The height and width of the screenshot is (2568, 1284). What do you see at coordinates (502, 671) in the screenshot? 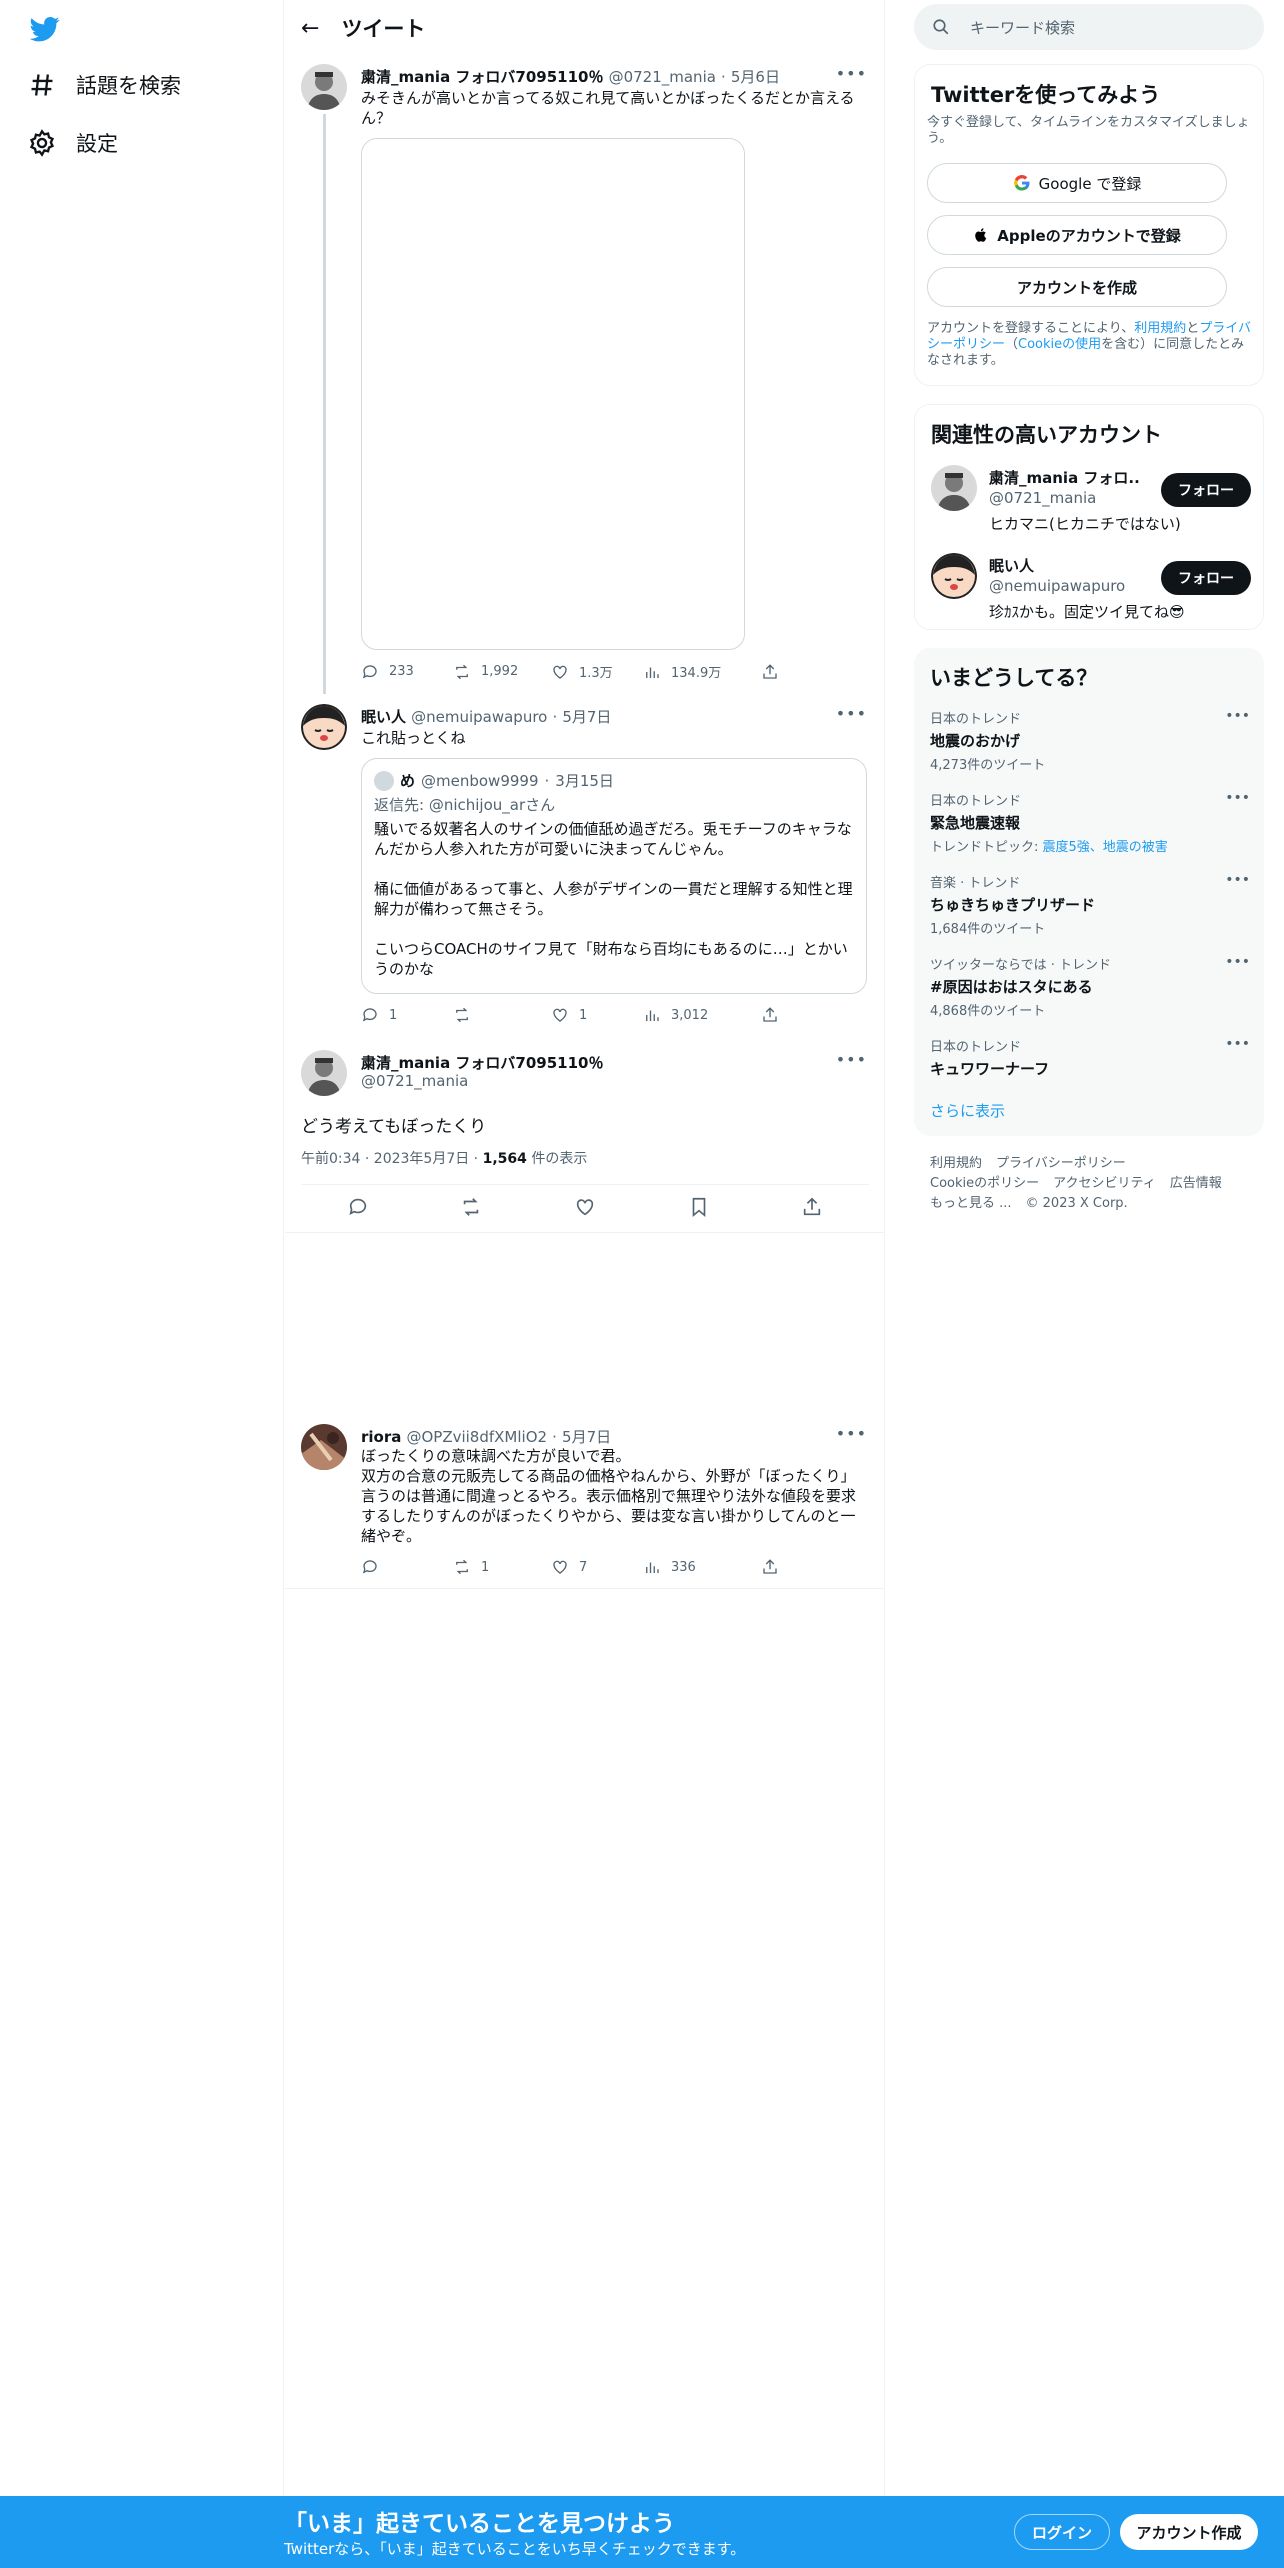
I see `retweet-button: 1,992` at bounding box center [502, 671].